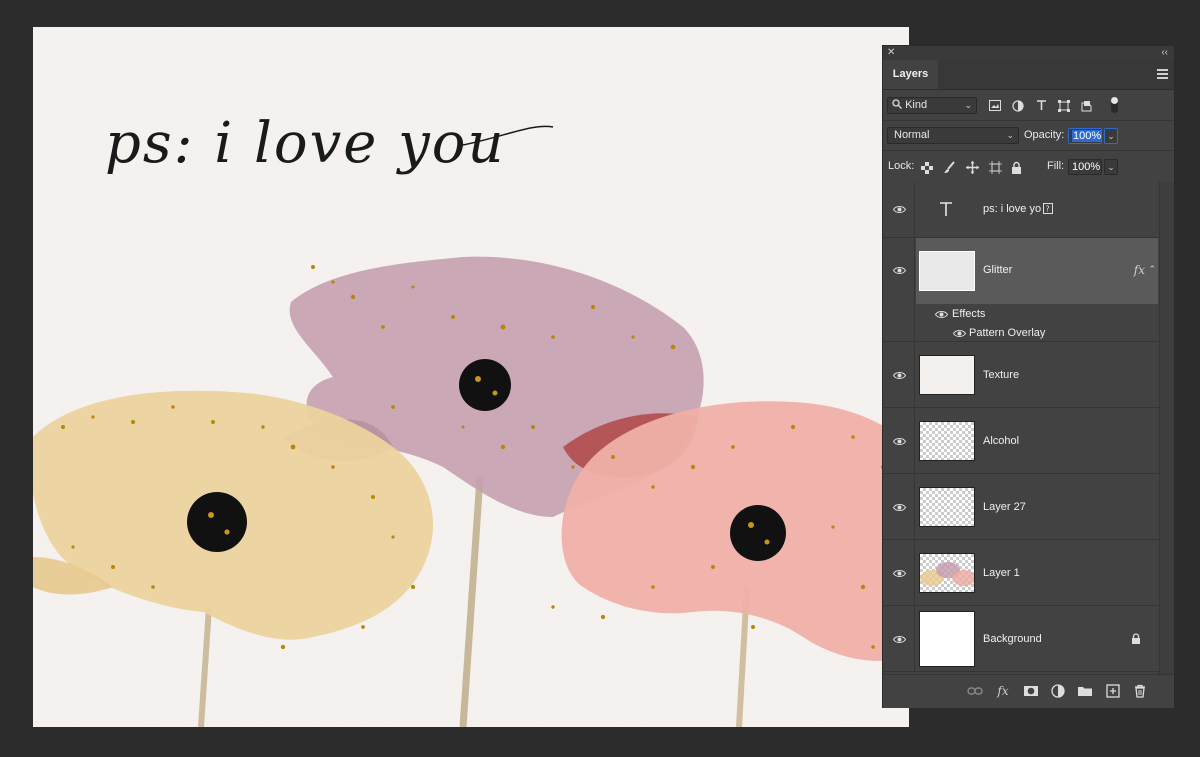  Describe the element at coordinates (1152, 269) in the screenshot. I see `collapse-effects-icon: ⌃` at that location.